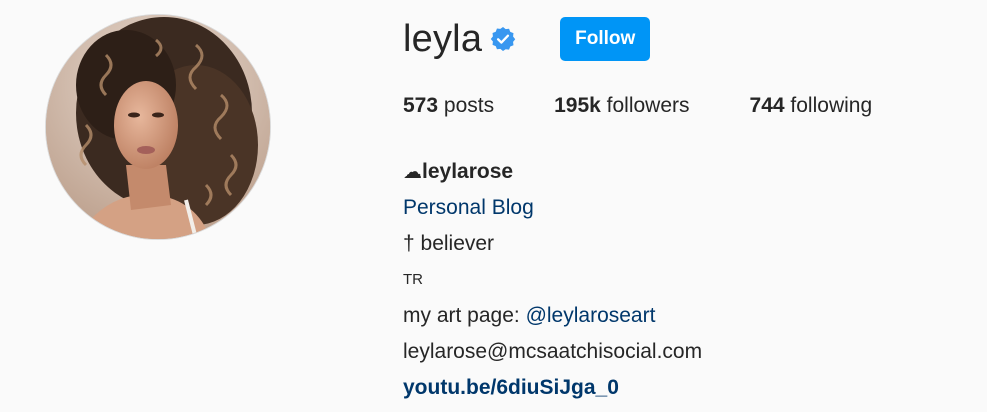 The width and height of the screenshot is (987, 412). Describe the element at coordinates (688, 316) in the screenshot. I see `bio-line-art: my art page: @leylaroseart` at that location.